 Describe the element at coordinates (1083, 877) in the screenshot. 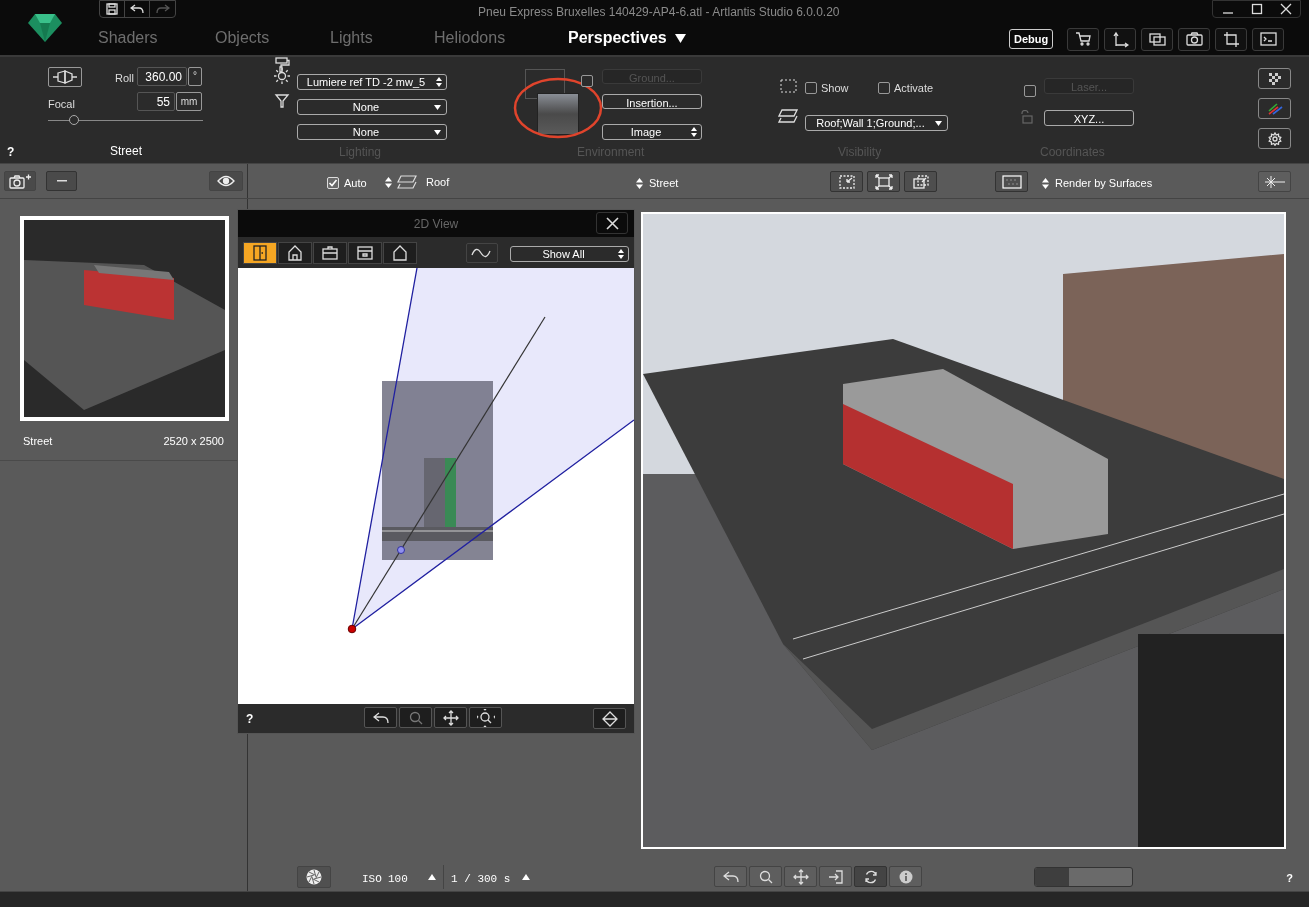

I see `zoom-slider` at that location.